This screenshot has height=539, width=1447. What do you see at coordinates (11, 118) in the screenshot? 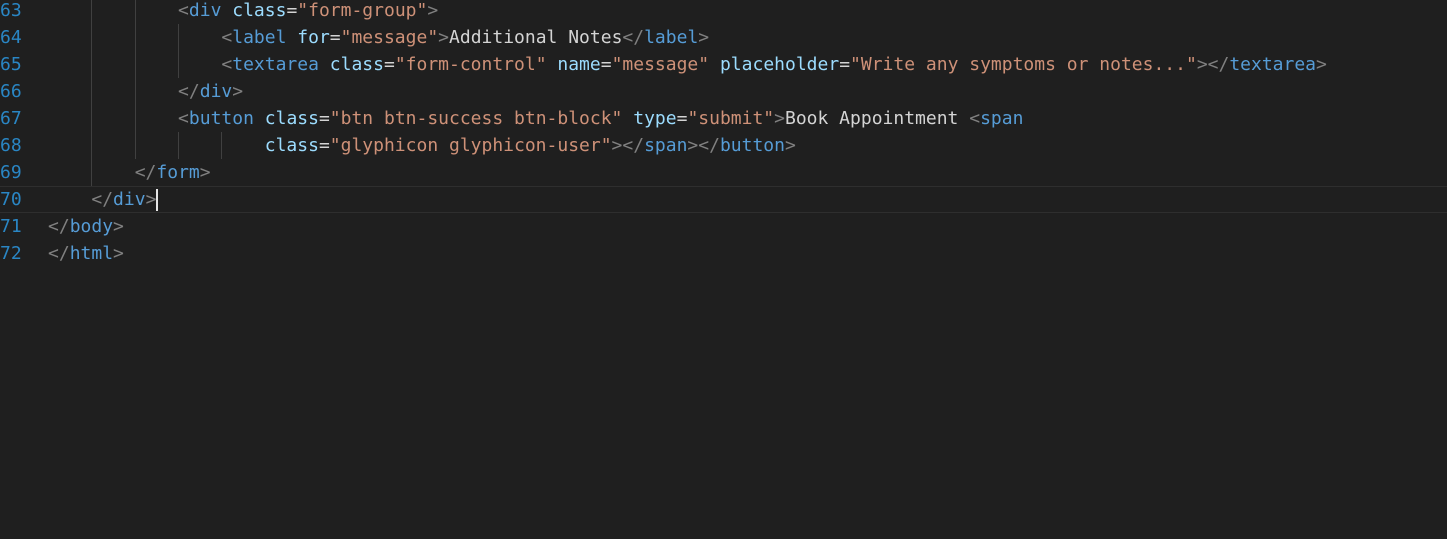
I see `line-number: 67` at bounding box center [11, 118].